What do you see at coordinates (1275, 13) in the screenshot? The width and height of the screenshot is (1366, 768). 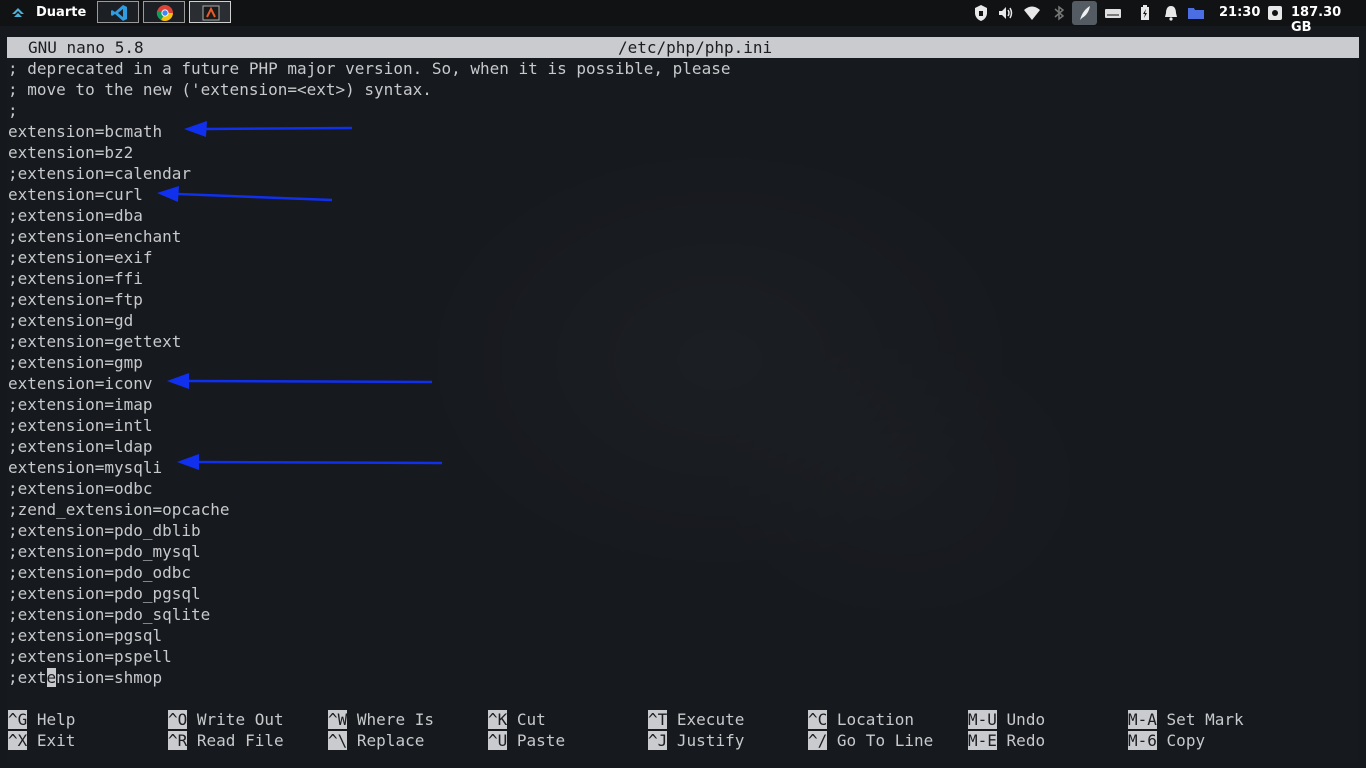 I see `disk-icon` at bounding box center [1275, 13].